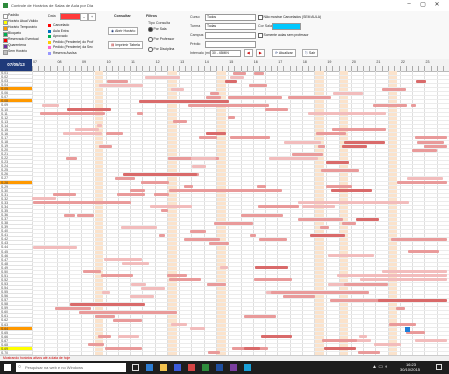 The width and height of the screenshot is (449, 374). I want to click on refresh-button: ⟳ Atualizar, so click(284, 53).